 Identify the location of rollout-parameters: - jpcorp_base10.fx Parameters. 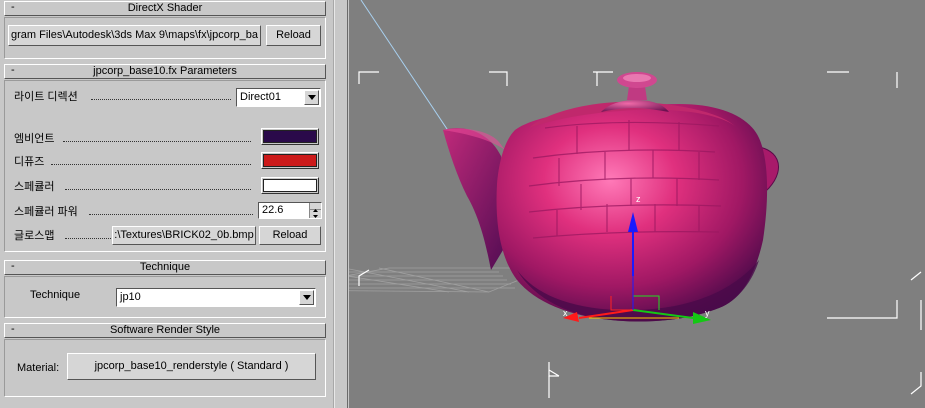
(165, 71).